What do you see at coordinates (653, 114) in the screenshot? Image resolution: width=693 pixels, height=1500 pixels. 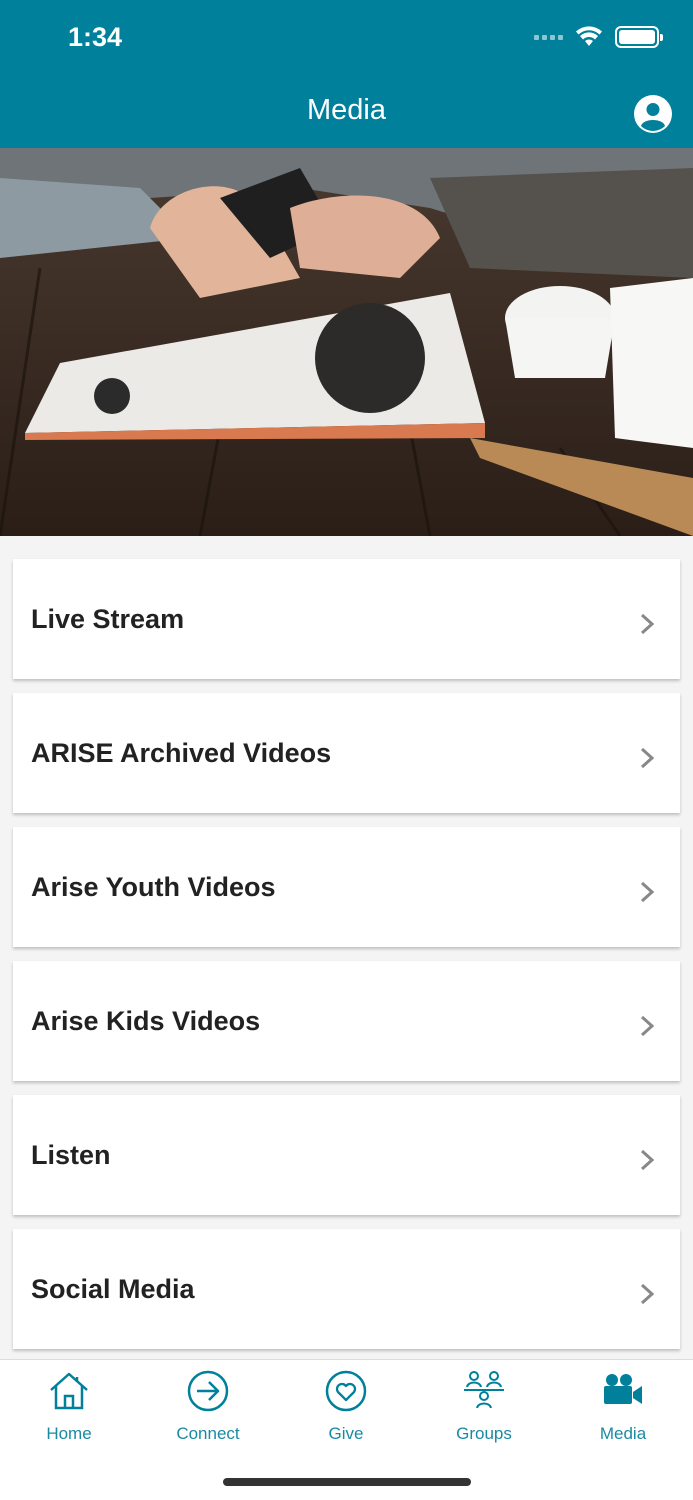 I see `user-circle-icon` at bounding box center [653, 114].